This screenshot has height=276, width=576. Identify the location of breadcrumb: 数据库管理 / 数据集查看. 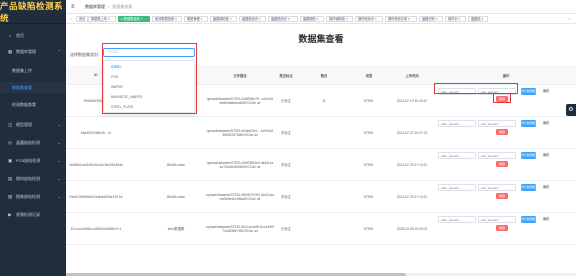
(108, 7).